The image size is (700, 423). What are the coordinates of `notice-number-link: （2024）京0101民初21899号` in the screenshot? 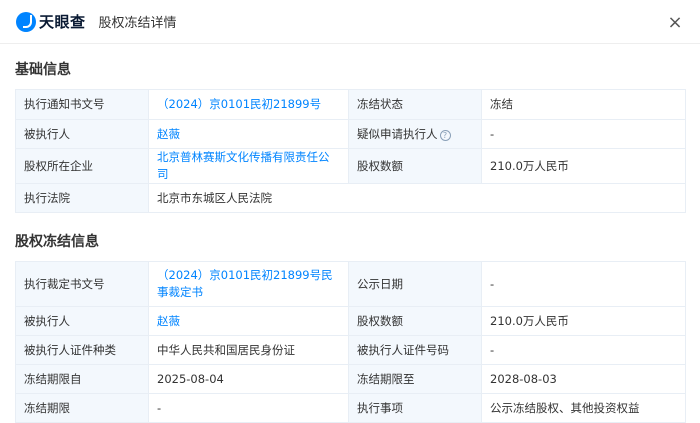 It's located at (239, 104).